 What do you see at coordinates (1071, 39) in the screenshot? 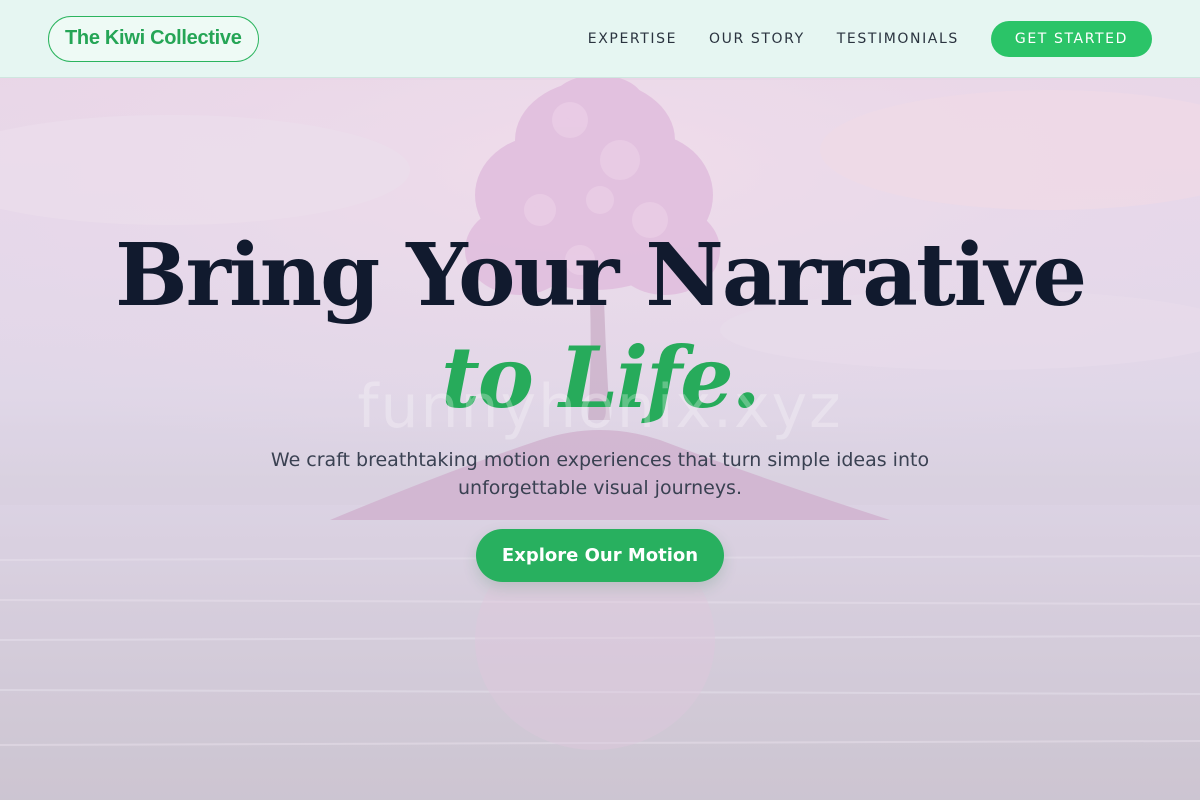
I see `get-started-button: GET STARTED` at bounding box center [1071, 39].